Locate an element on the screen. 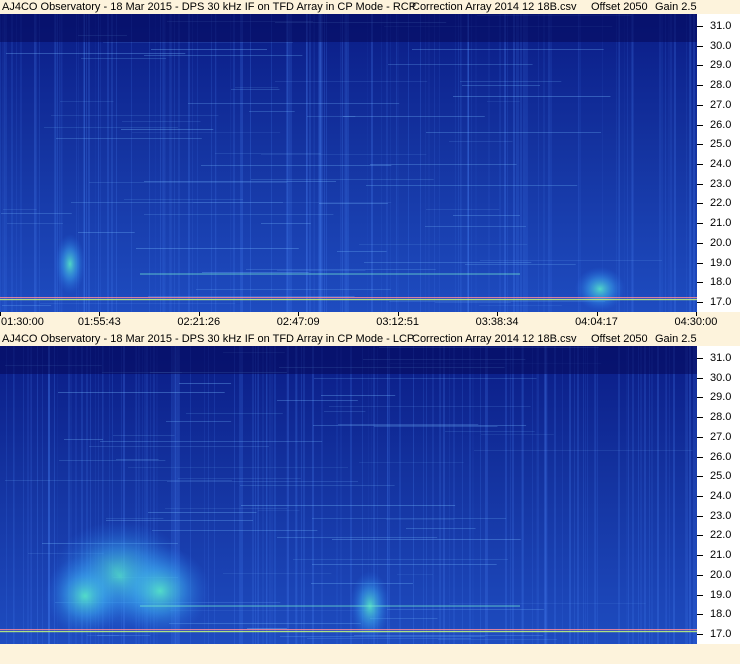  x-tick-label: 03:38:34 is located at coordinates (497, 322).